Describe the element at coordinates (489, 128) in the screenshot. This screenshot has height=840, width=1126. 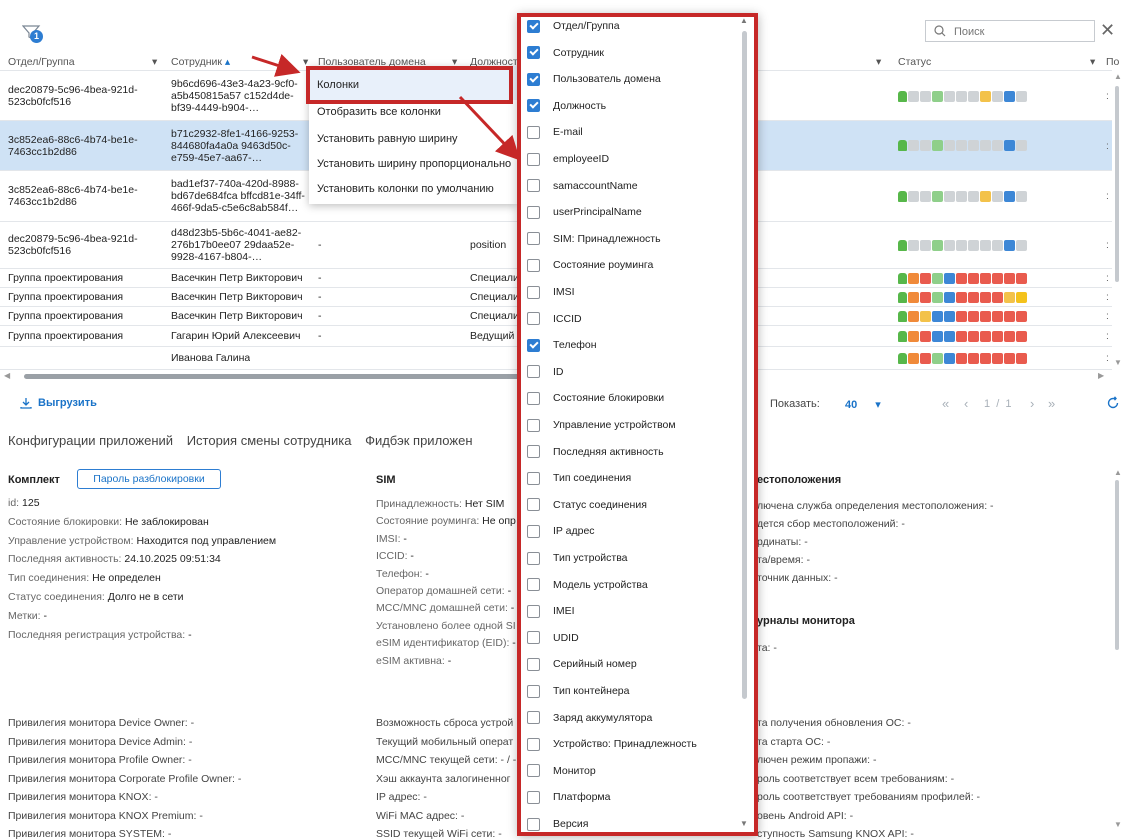
I see `arrow-to-columns-panel` at that location.